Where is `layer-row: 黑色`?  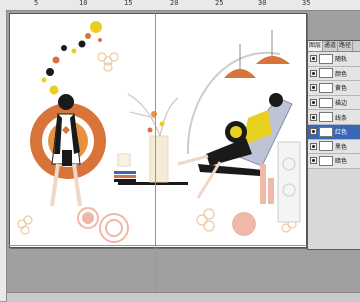 layer-row: 黑色 is located at coordinates (334, 147).